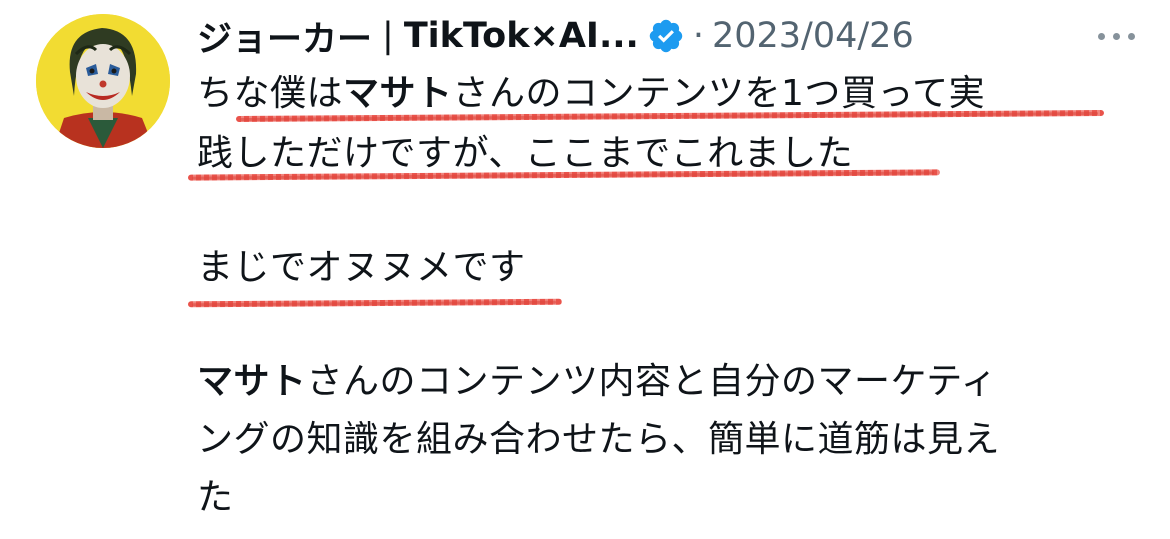  What do you see at coordinates (1116, 36) in the screenshot?
I see `more-options-icon` at bounding box center [1116, 36].